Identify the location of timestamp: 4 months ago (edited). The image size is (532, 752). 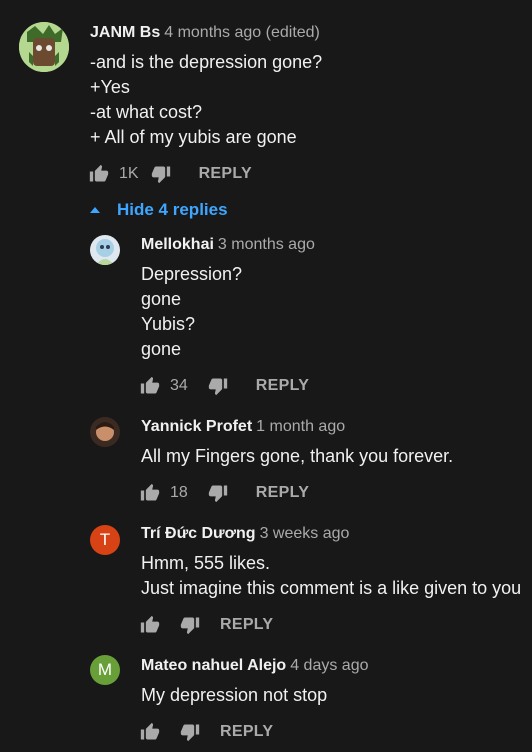
(242, 32).